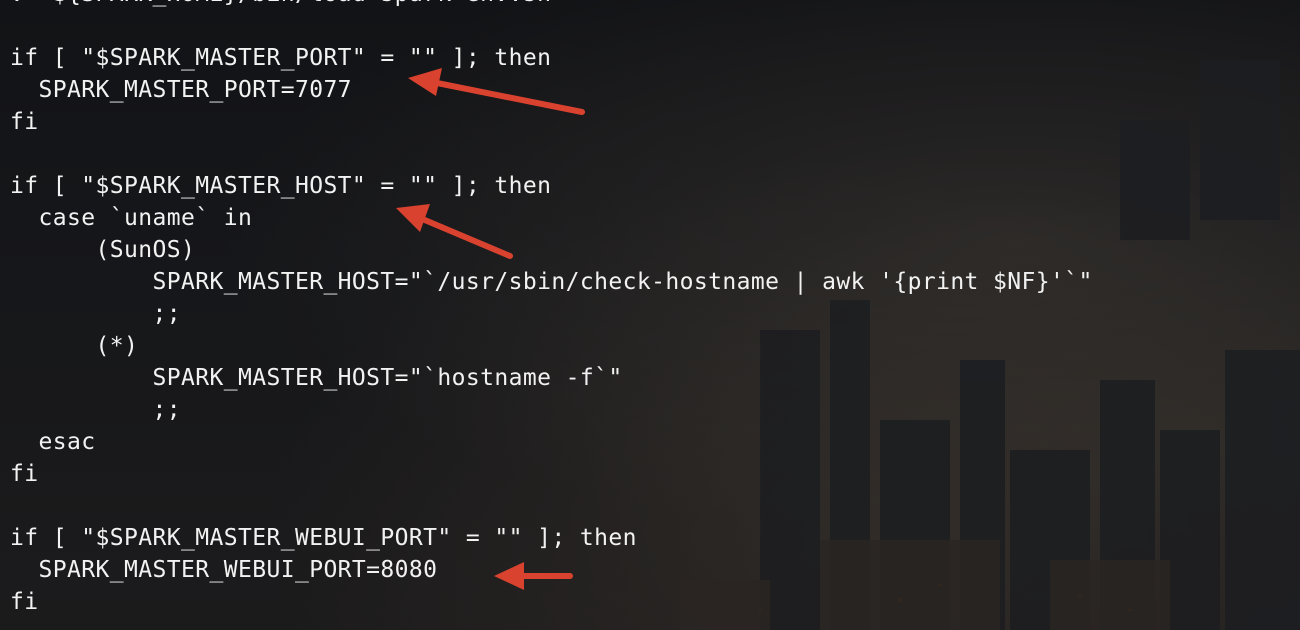  Describe the element at coordinates (281, 58) in the screenshot. I see `code-line: if [ "$SPARK_MASTER_PORT" = "" ]; then` at that location.